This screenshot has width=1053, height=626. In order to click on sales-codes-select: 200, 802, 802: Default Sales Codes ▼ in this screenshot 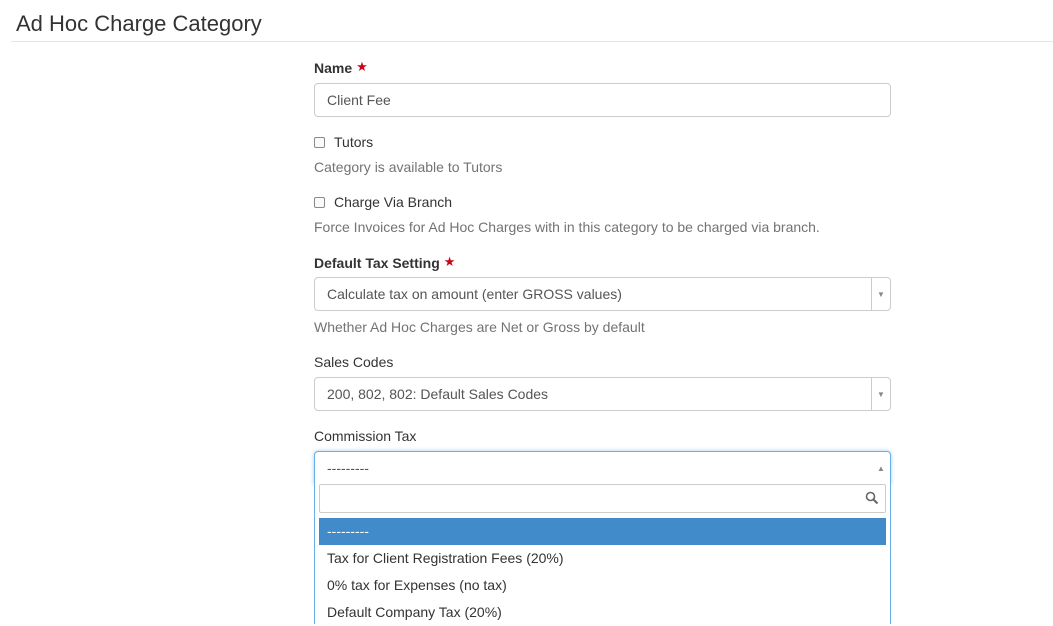, I will do `click(602, 394)`.